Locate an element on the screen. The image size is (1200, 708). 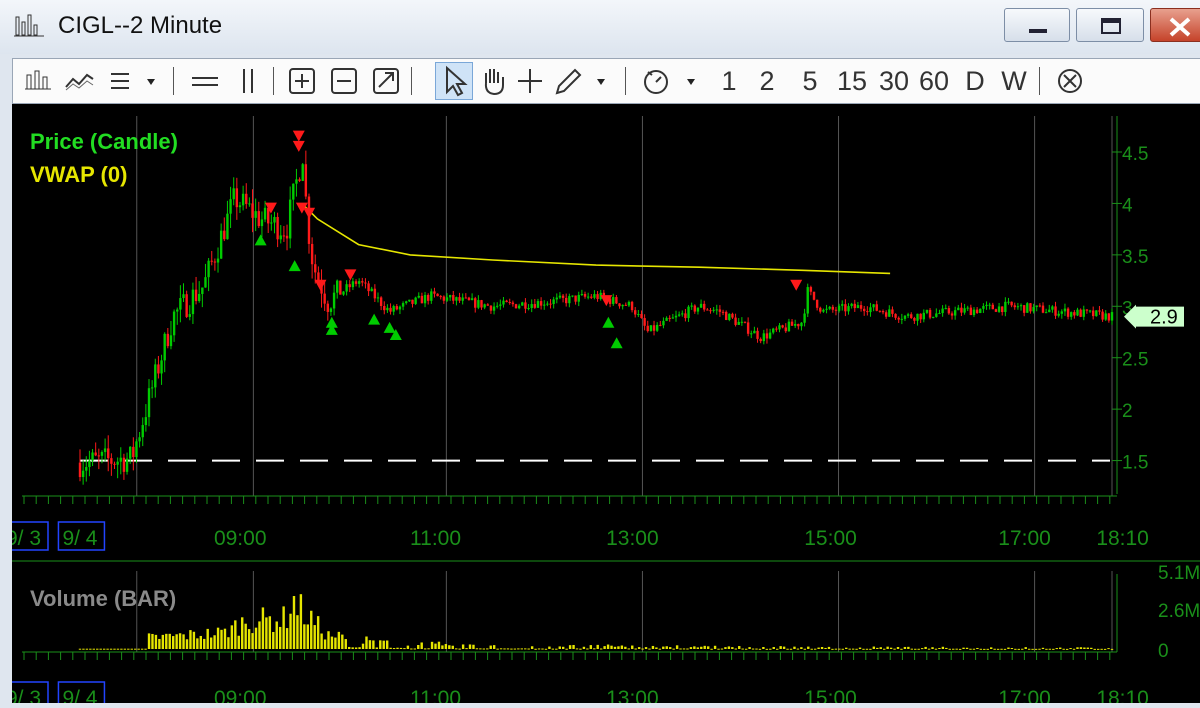
buy-signal-marker is located at coordinates (294, 266).